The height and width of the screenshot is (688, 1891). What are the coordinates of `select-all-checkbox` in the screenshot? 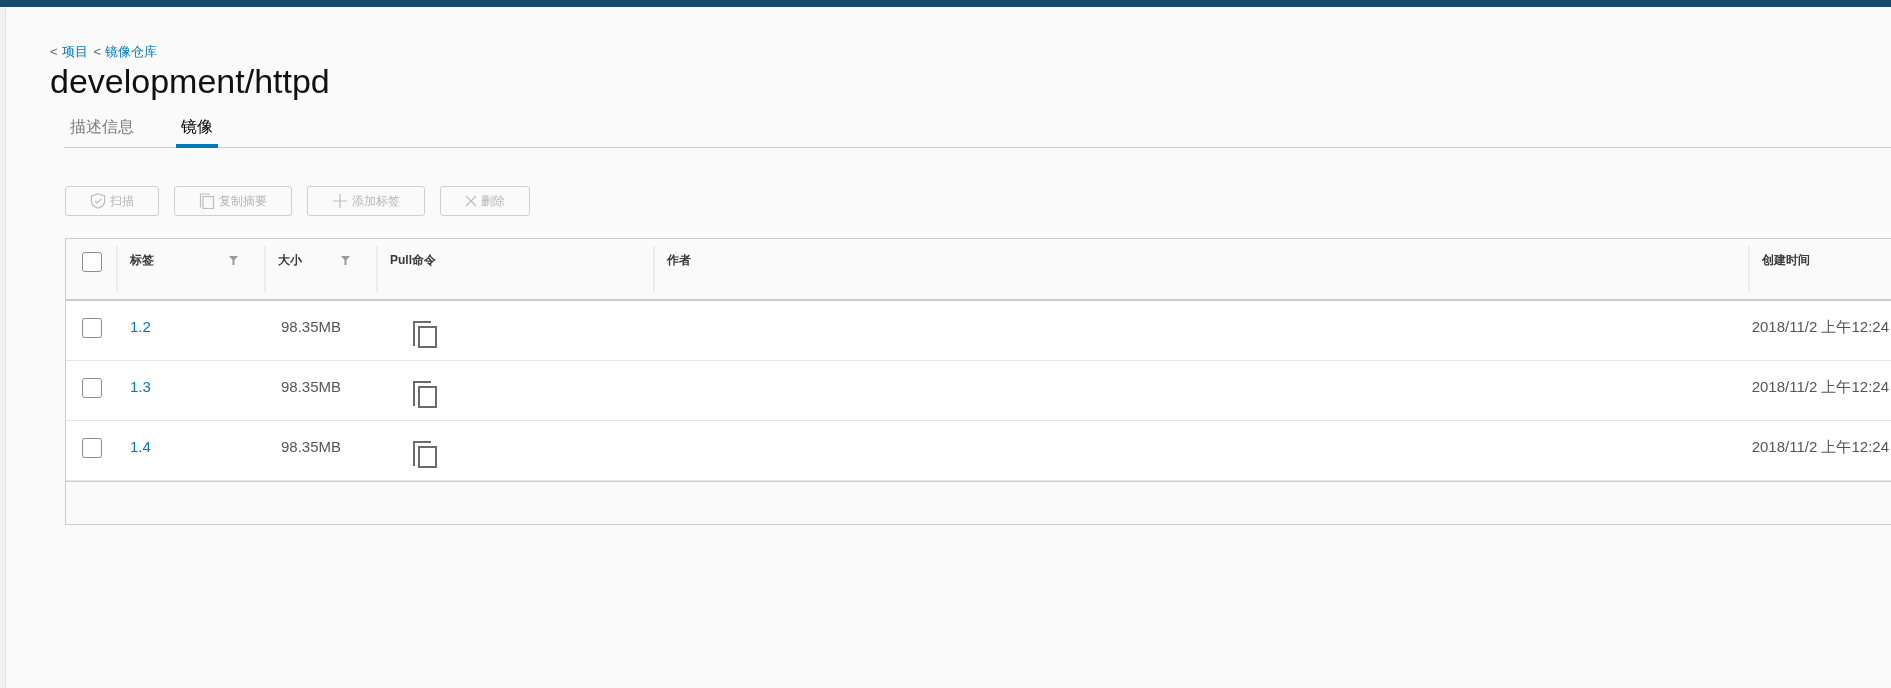 It's located at (92, 262).